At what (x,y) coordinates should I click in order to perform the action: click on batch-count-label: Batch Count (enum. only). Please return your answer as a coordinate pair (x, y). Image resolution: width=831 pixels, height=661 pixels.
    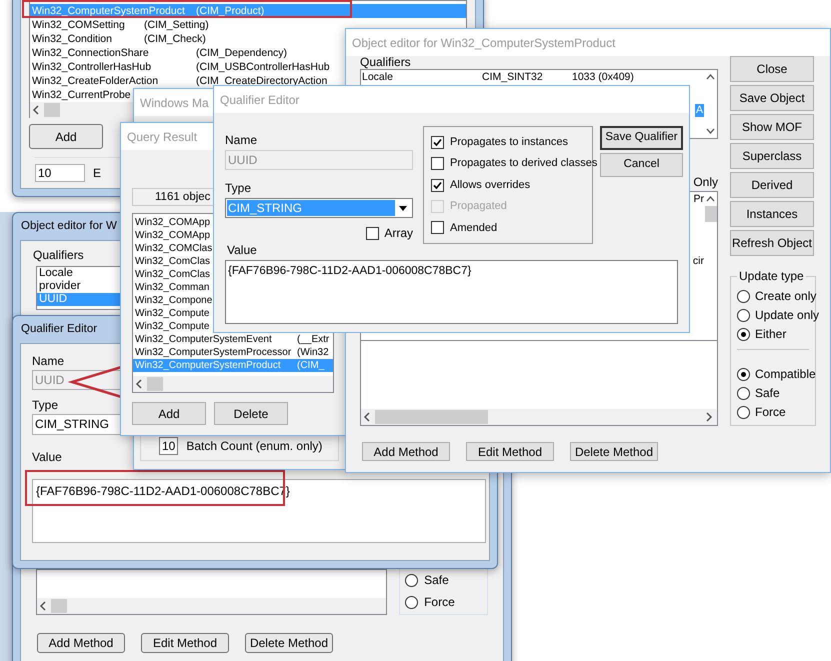
    Looking at the image, I should click on (254, 446).